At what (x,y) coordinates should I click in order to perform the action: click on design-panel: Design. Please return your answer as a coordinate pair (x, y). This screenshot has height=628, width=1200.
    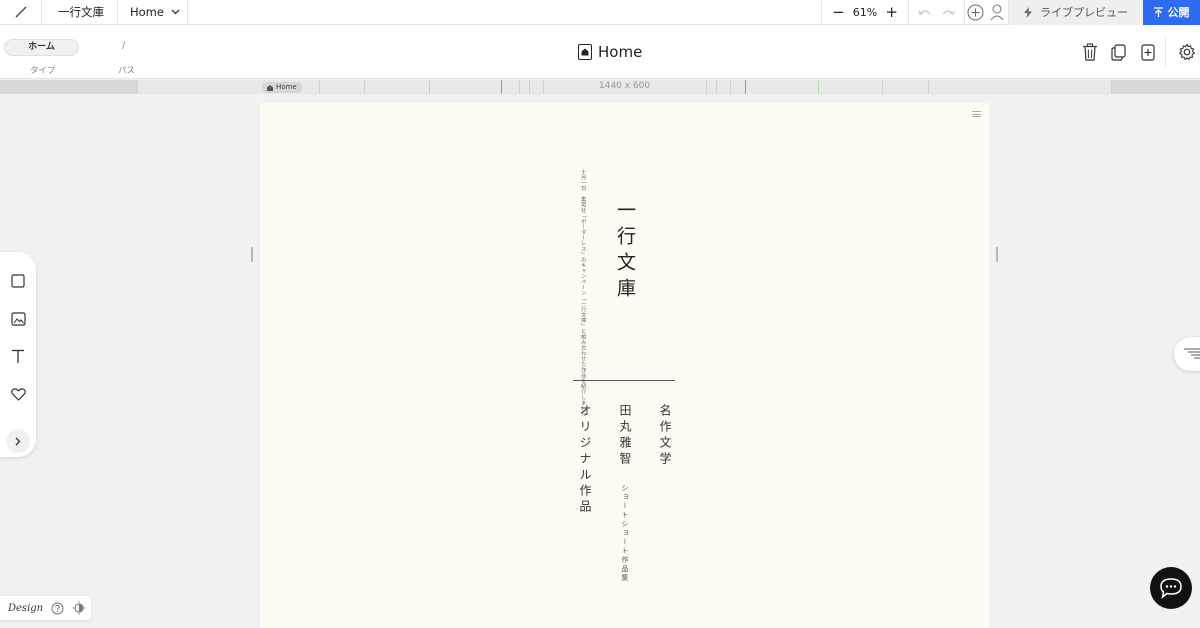
    Looking at the image, I should click on (45, 608).